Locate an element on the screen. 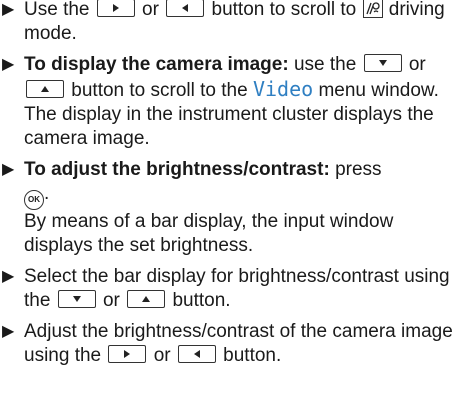 This screenshot has height=411, width=462. ok-button-icon: OK is located at coordinates (34, 200).